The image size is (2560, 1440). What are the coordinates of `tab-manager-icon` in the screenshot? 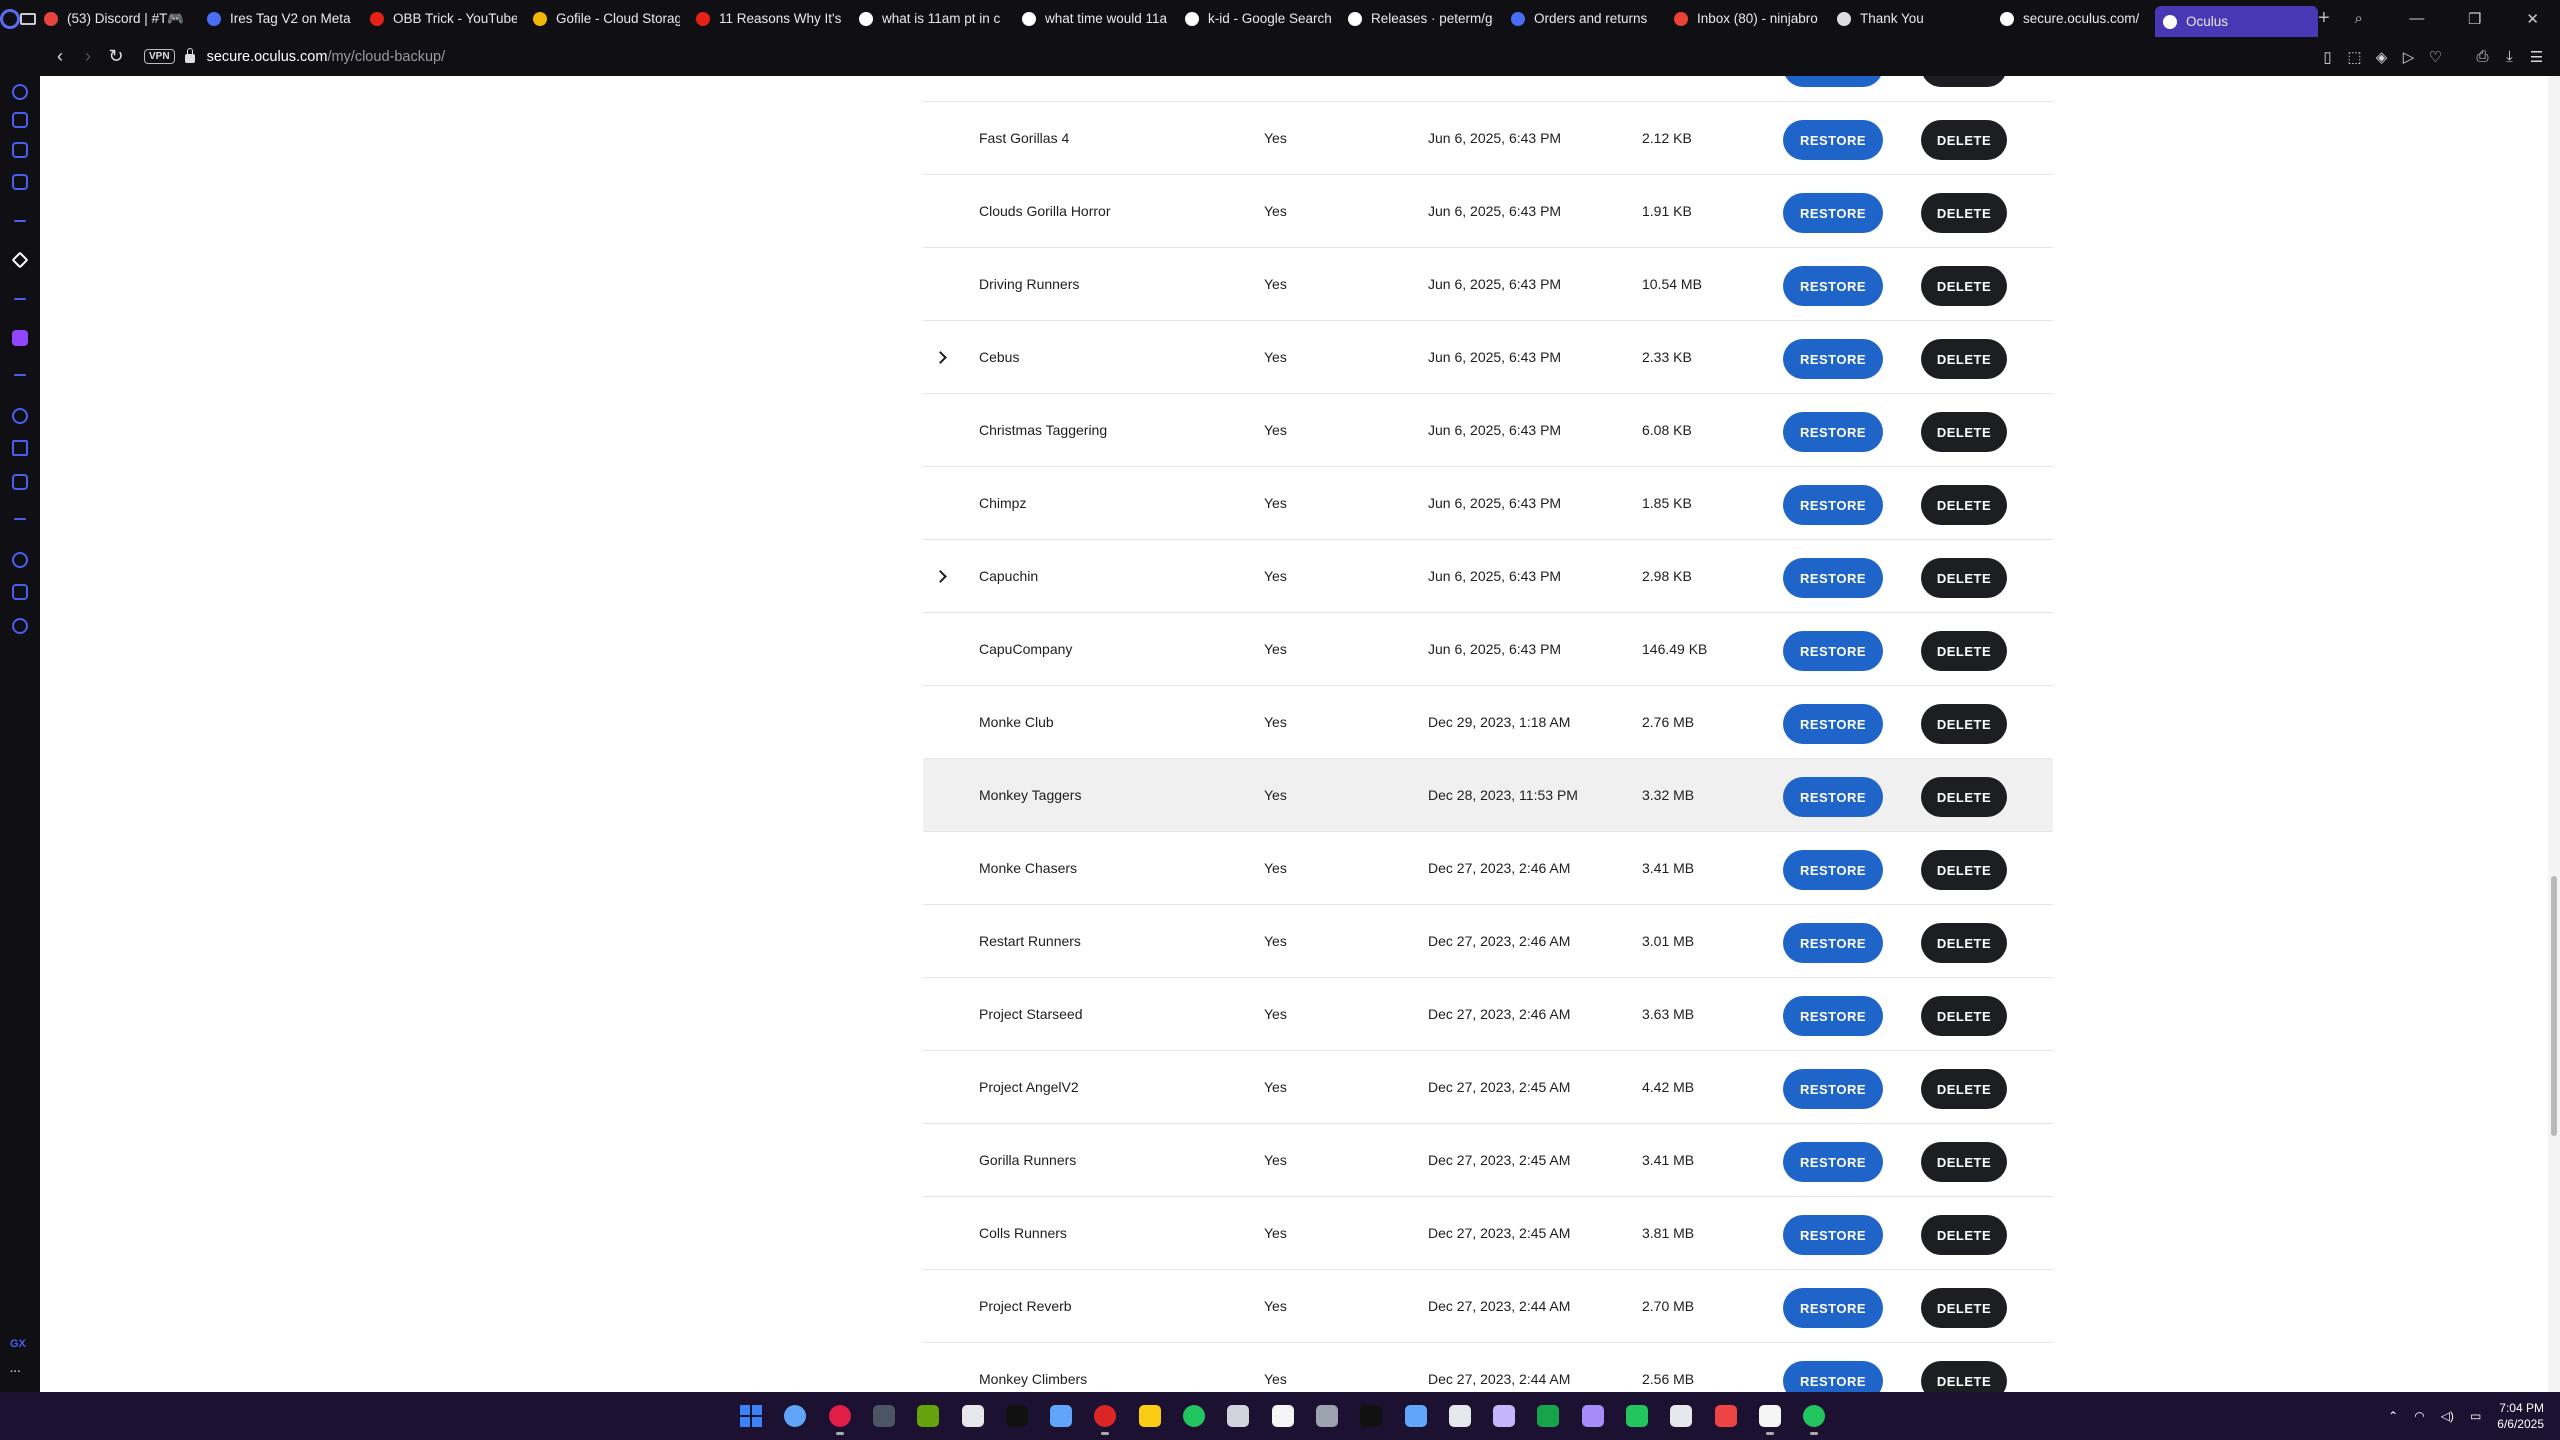 It's located at (28, 18).